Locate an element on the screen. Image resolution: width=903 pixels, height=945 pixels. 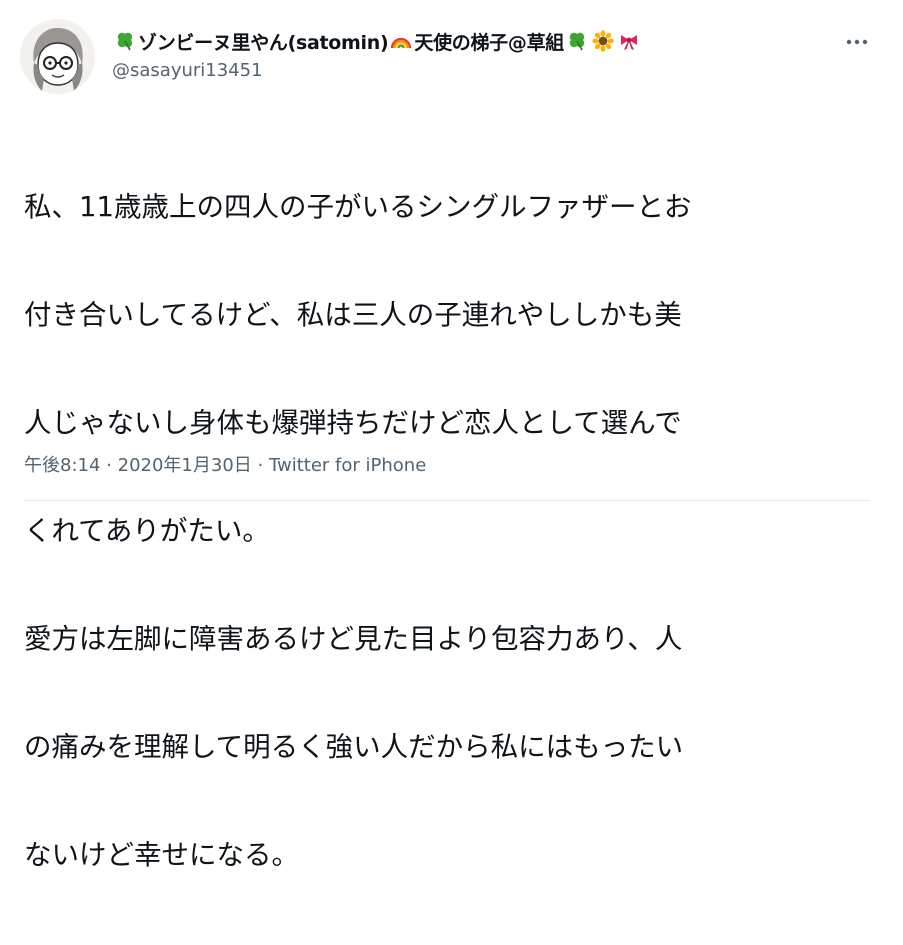
display-name-row: ゾンビーヌ里やん(satomin) 天使の梯子@草組 is located at coordinates (377, 41).